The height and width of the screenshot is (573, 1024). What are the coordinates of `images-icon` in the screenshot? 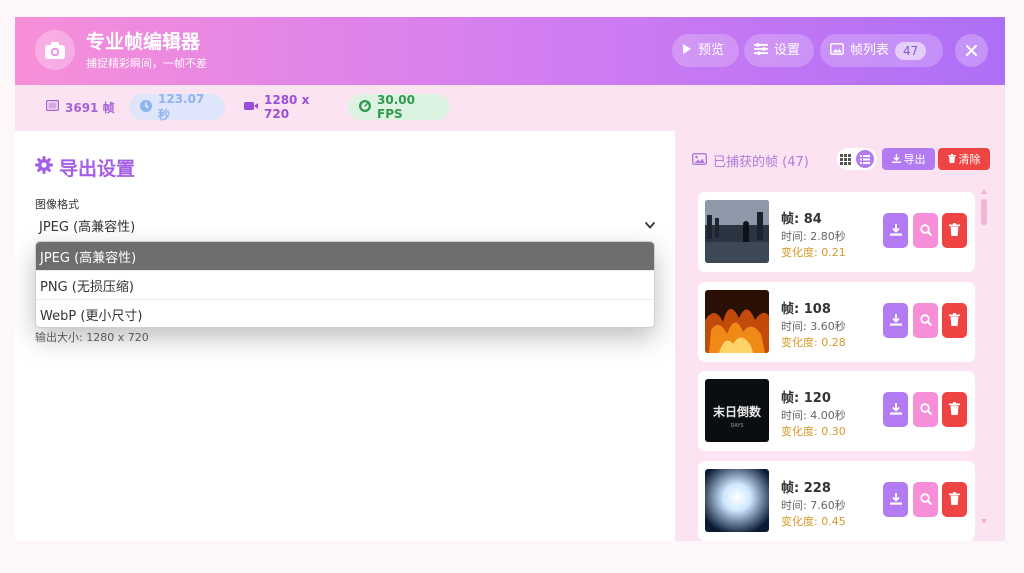 It's located at (699, 160).